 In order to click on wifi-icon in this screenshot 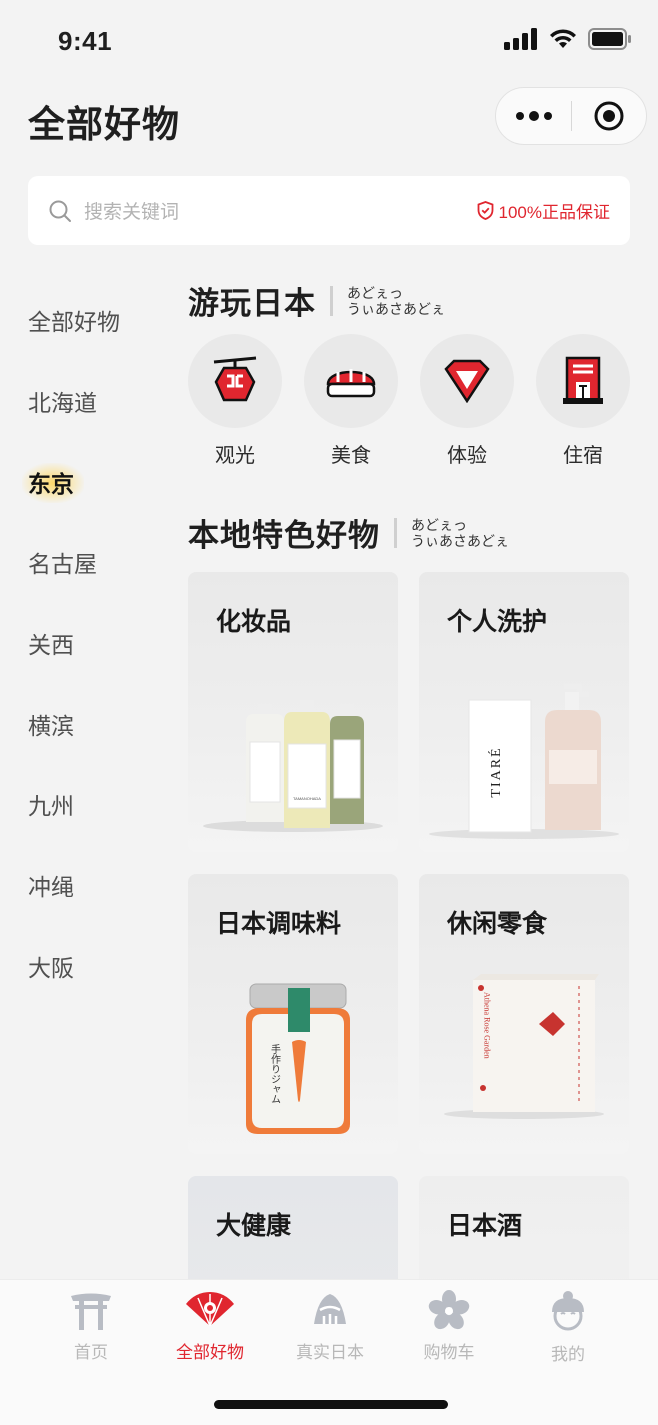, I will do `click(563, 38)`.